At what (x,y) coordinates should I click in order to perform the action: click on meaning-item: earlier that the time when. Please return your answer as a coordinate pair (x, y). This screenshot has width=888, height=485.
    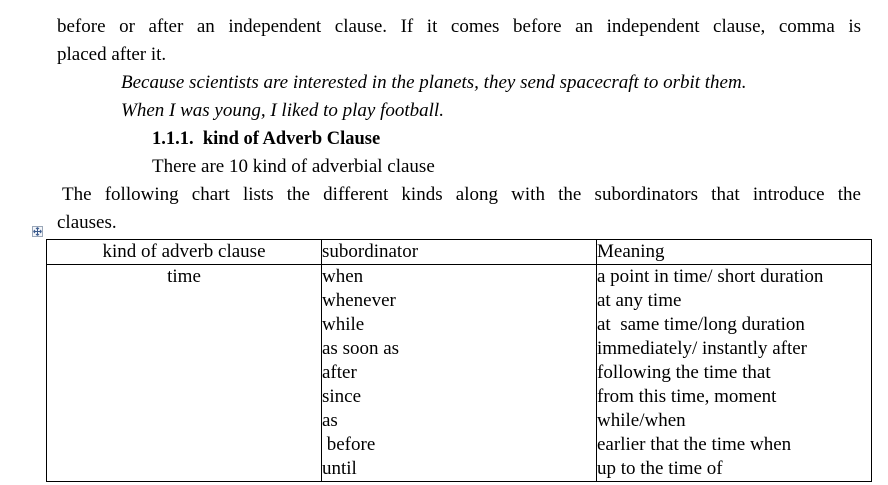
    Looking at the image, I should click on (694, 444).